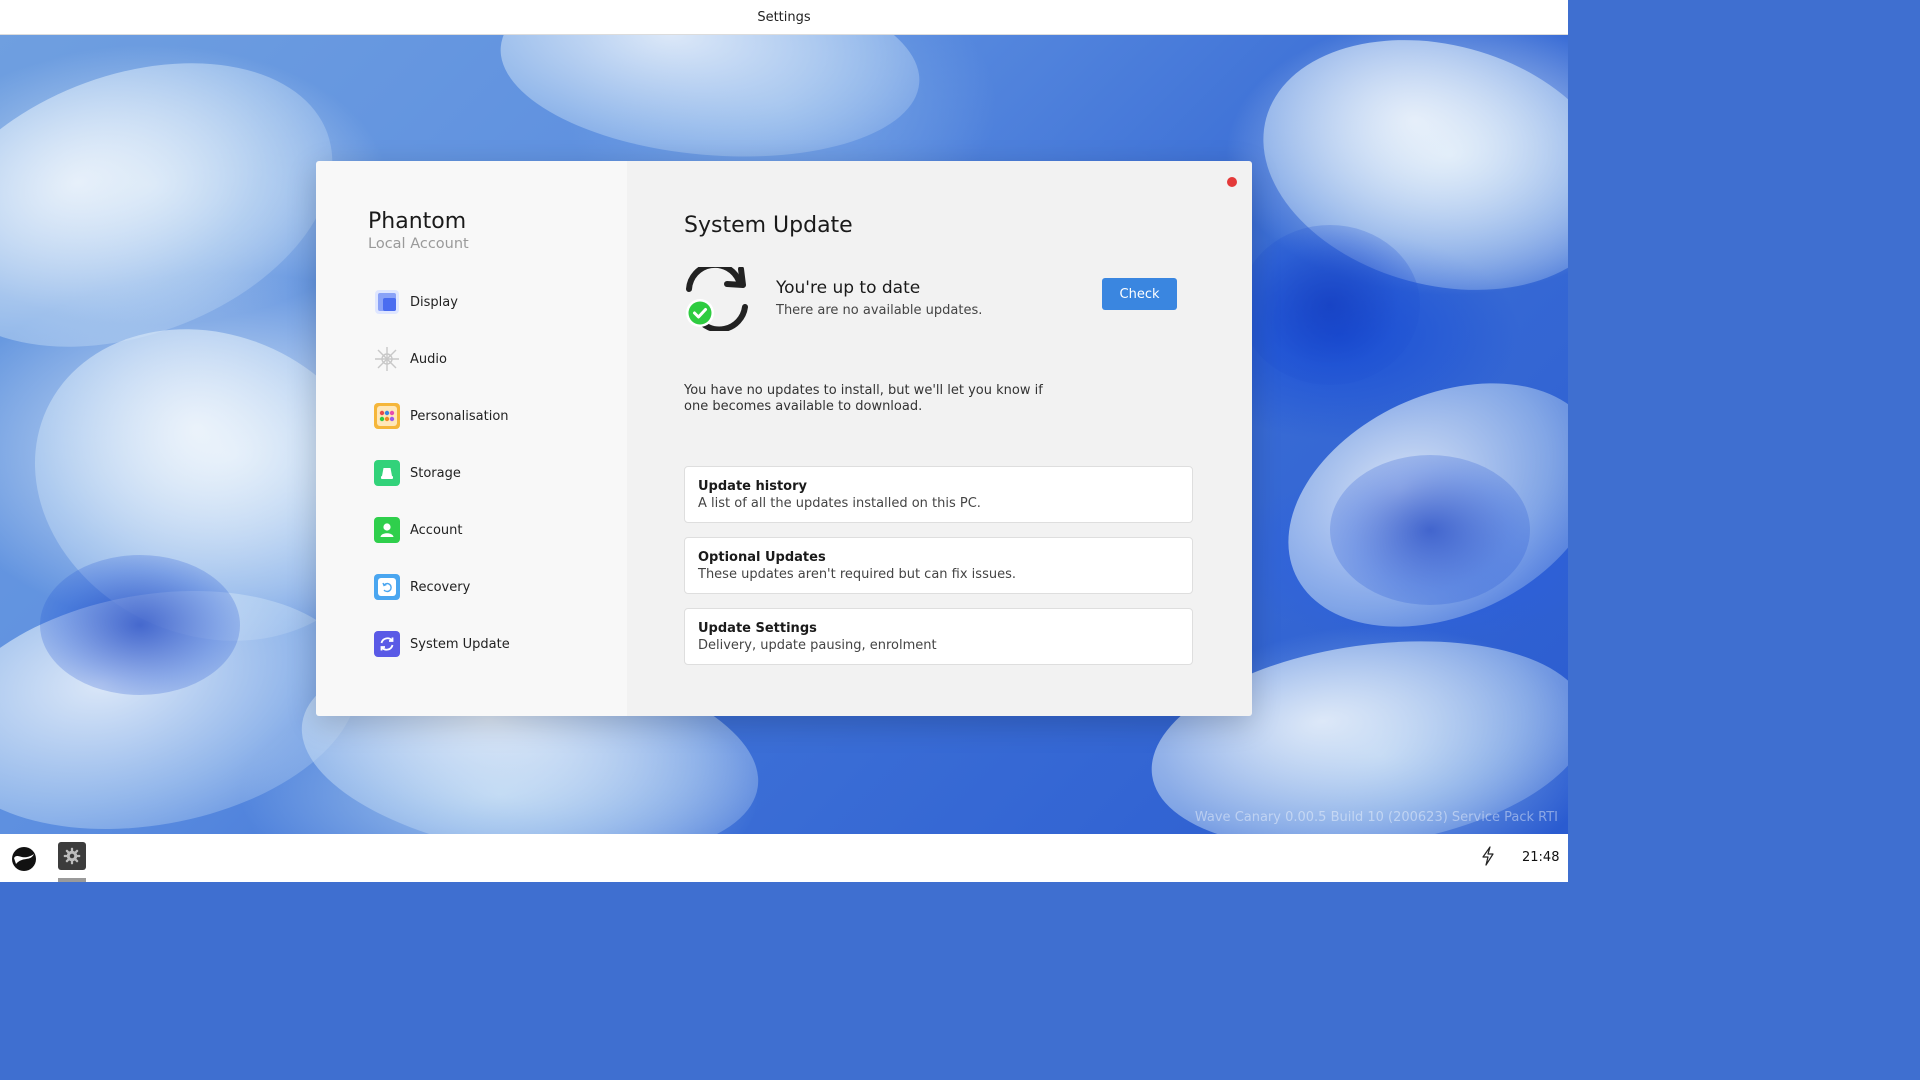  What do you see at coordinates (434, 302) in the screenshot?
I see `sidebar-item-label: Display` at bounding box center [434, 302].